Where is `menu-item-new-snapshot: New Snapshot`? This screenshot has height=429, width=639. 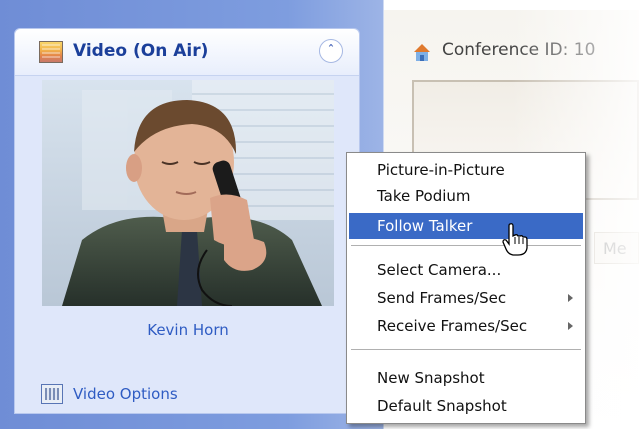
menu-item-new-snapshot: New Snapshot is located at coordinates (466, 378).